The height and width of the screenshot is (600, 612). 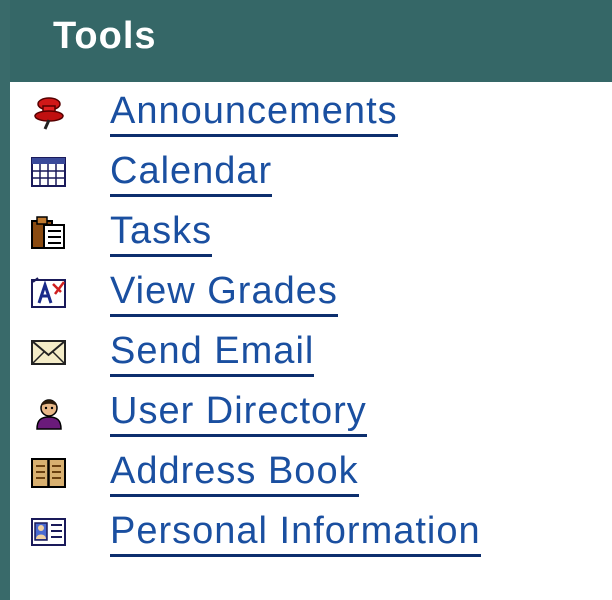 I want to click on tool-item-calendar: Calendar, so click(x=311, y=173).